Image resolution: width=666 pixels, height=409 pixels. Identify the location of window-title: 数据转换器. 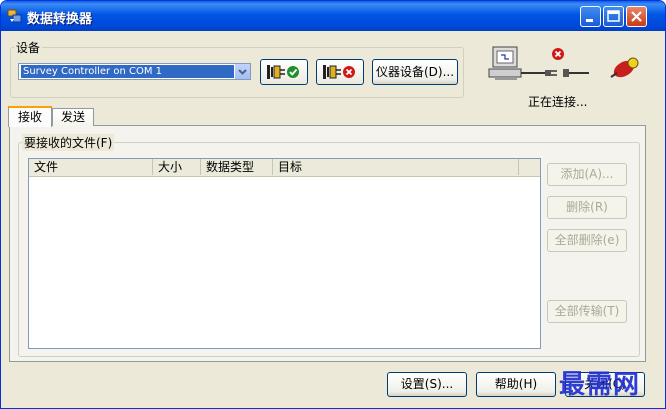
(60, 19).